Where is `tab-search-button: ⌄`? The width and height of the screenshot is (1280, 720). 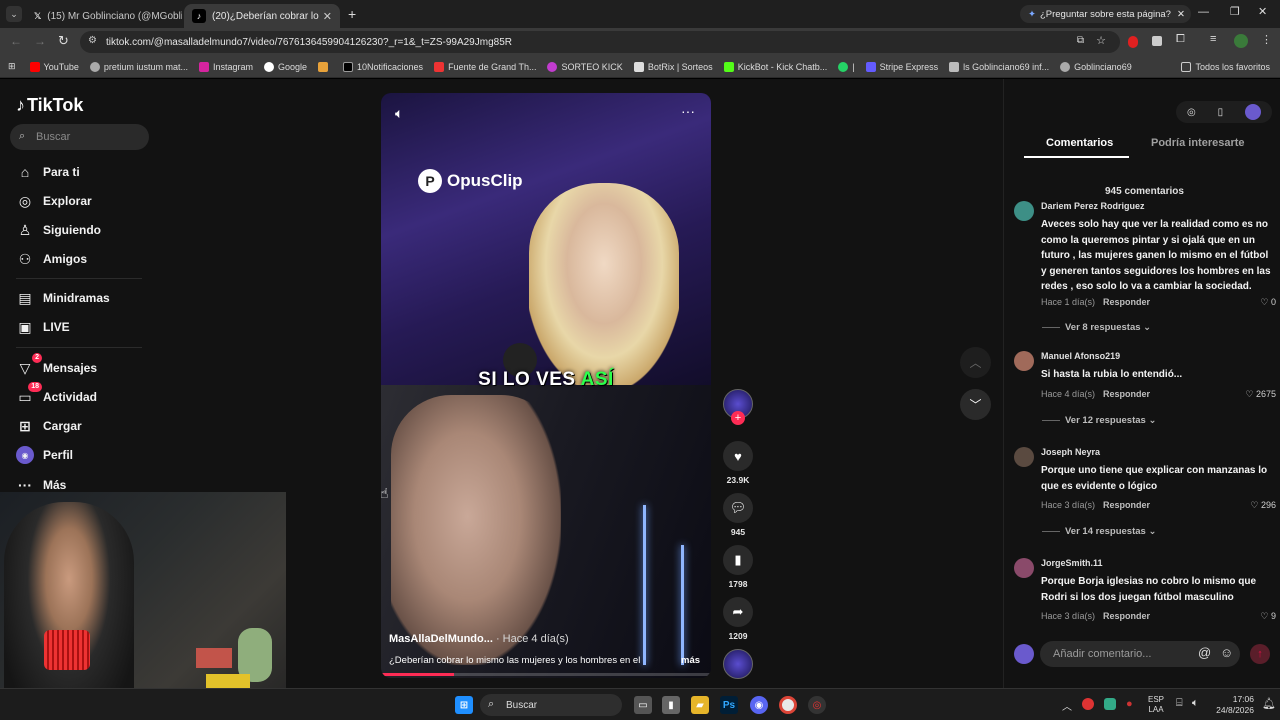 tab-search-button: ⌄ is located at coordinates (14, 14).